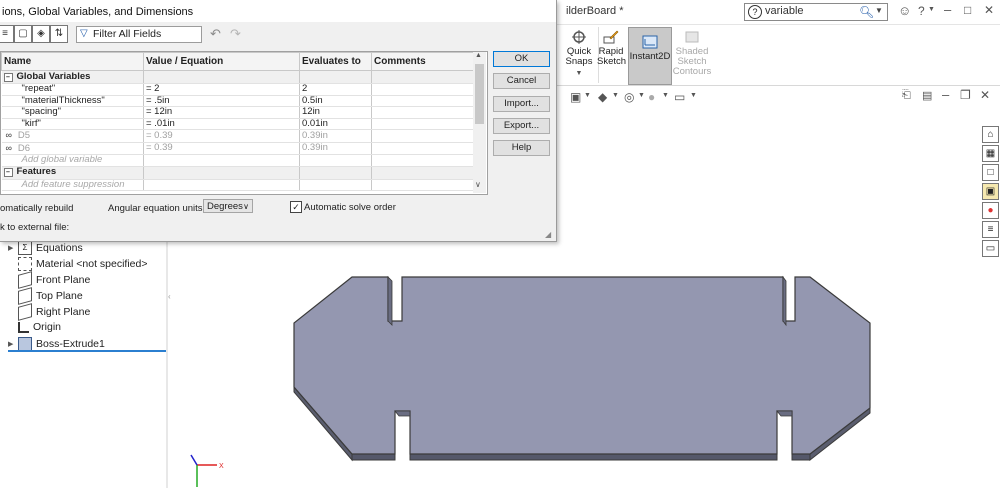  What do you see at coordinates (990, 229) in the screenshot?
I see `custom-properties-icon: ≡` at bounding box center [990, 229].